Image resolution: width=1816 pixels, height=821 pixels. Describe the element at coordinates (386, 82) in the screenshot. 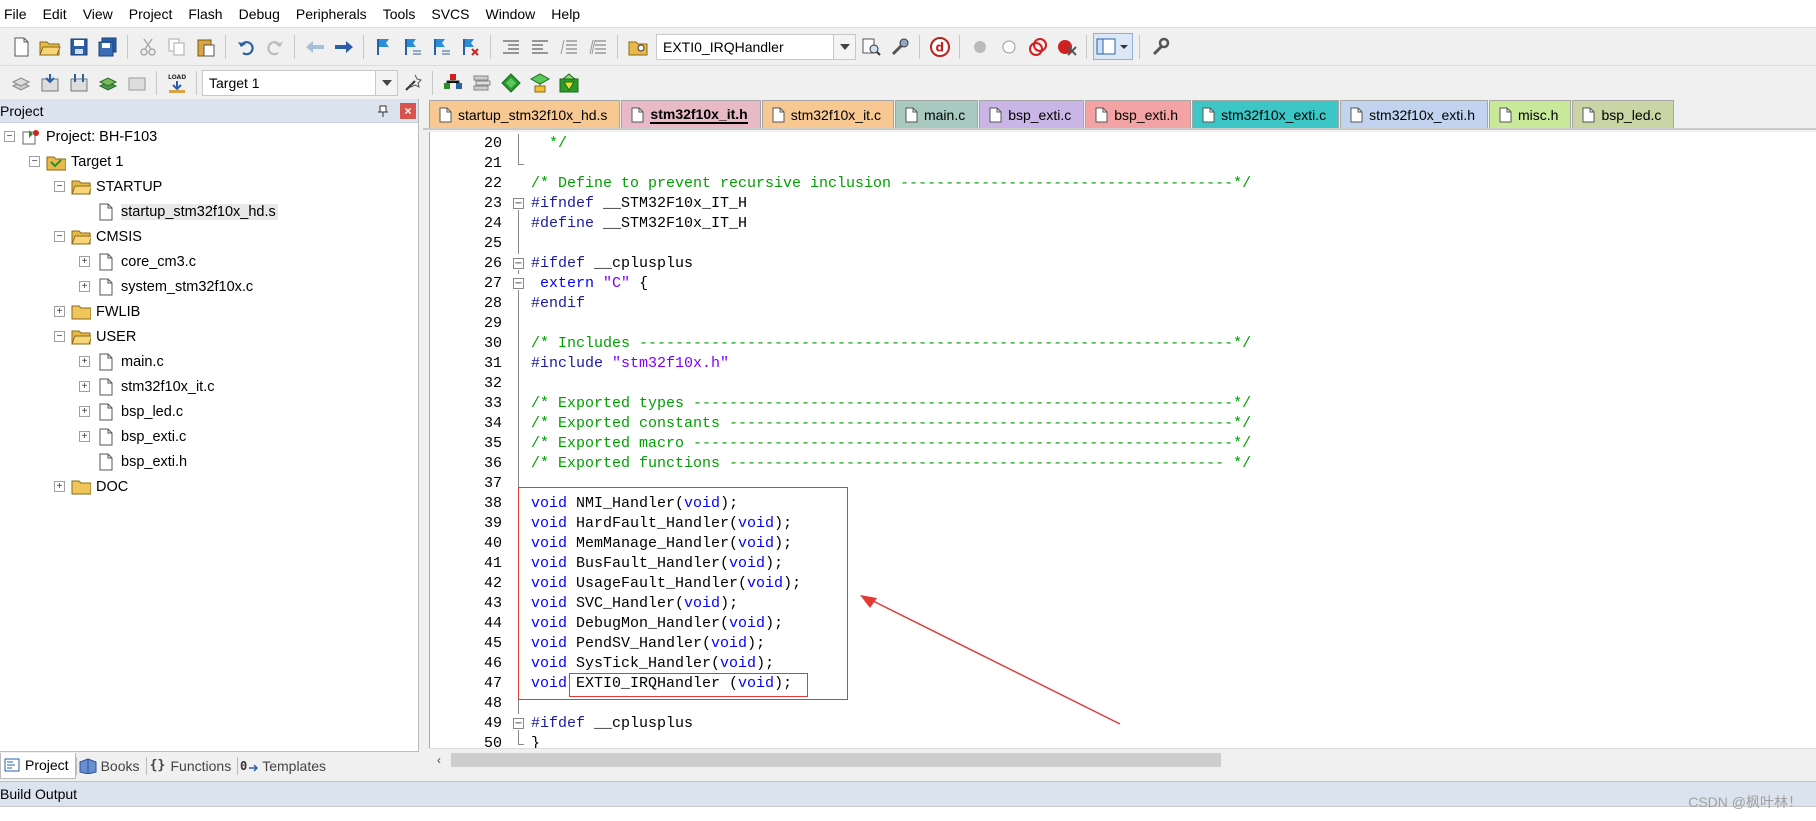

I see `chevron-down-icon` at that location.